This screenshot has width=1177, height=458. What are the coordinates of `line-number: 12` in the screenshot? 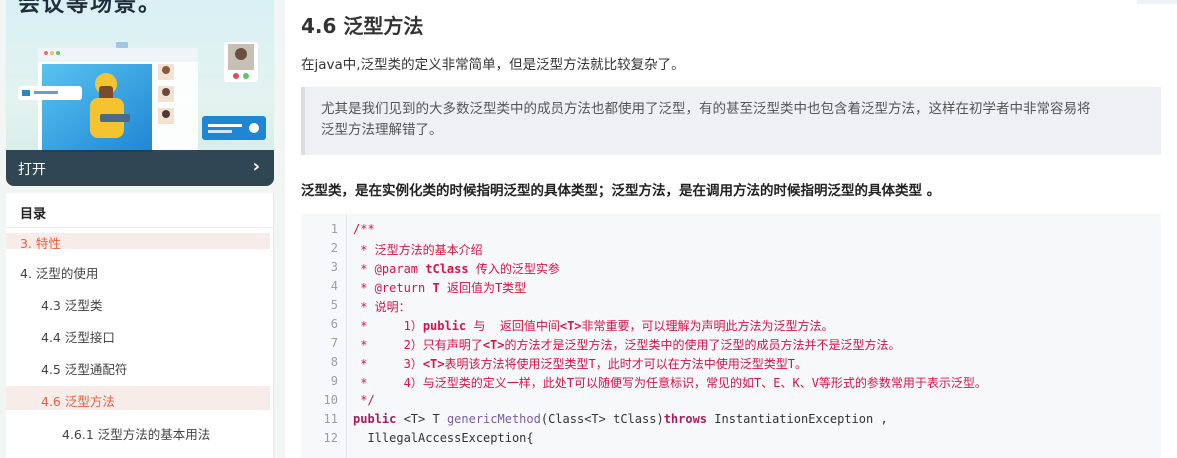 It's located at (330, 438).